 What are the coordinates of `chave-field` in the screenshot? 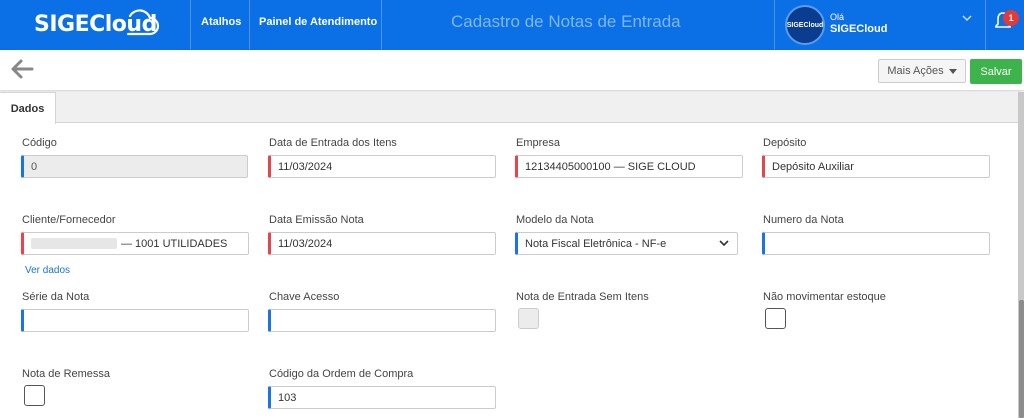 It's located at (382, 320).